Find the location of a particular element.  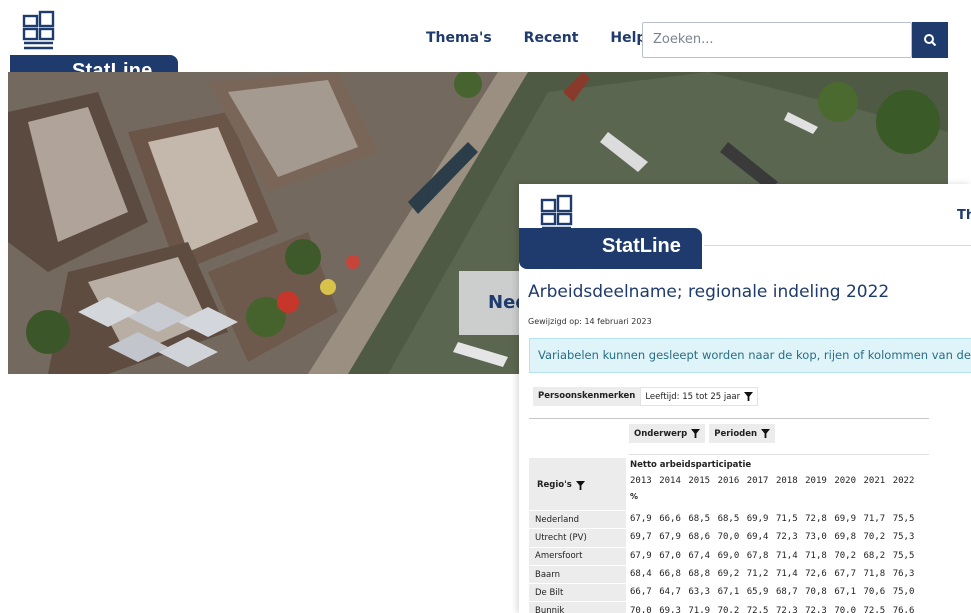

table-cell: 69,3 is located at coordinates (670, 609).